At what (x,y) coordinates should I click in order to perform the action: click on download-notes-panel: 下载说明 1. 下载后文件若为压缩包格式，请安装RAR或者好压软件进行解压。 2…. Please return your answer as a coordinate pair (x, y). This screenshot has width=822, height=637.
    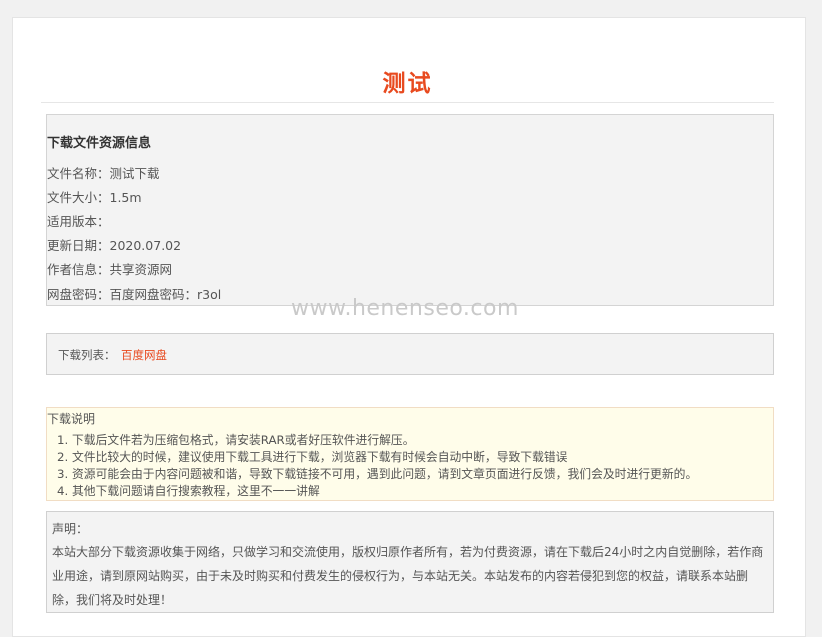
    Looking at the image, I should click on (410, 454).